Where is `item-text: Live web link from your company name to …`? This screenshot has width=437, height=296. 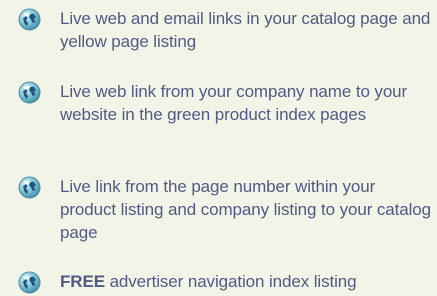
item-text: Live web link from your company name to … is located at coordinates (234, 103).